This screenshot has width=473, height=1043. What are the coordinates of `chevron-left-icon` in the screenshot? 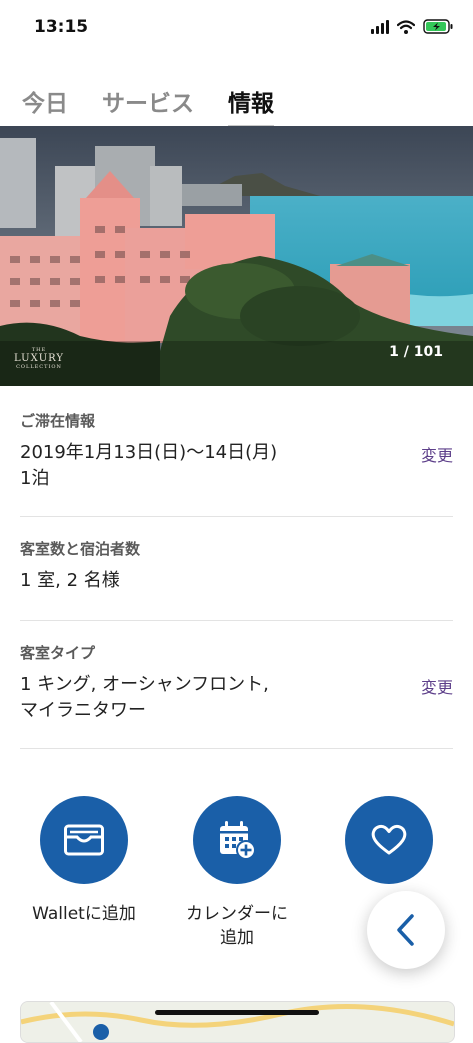 It's located at (405, 930).